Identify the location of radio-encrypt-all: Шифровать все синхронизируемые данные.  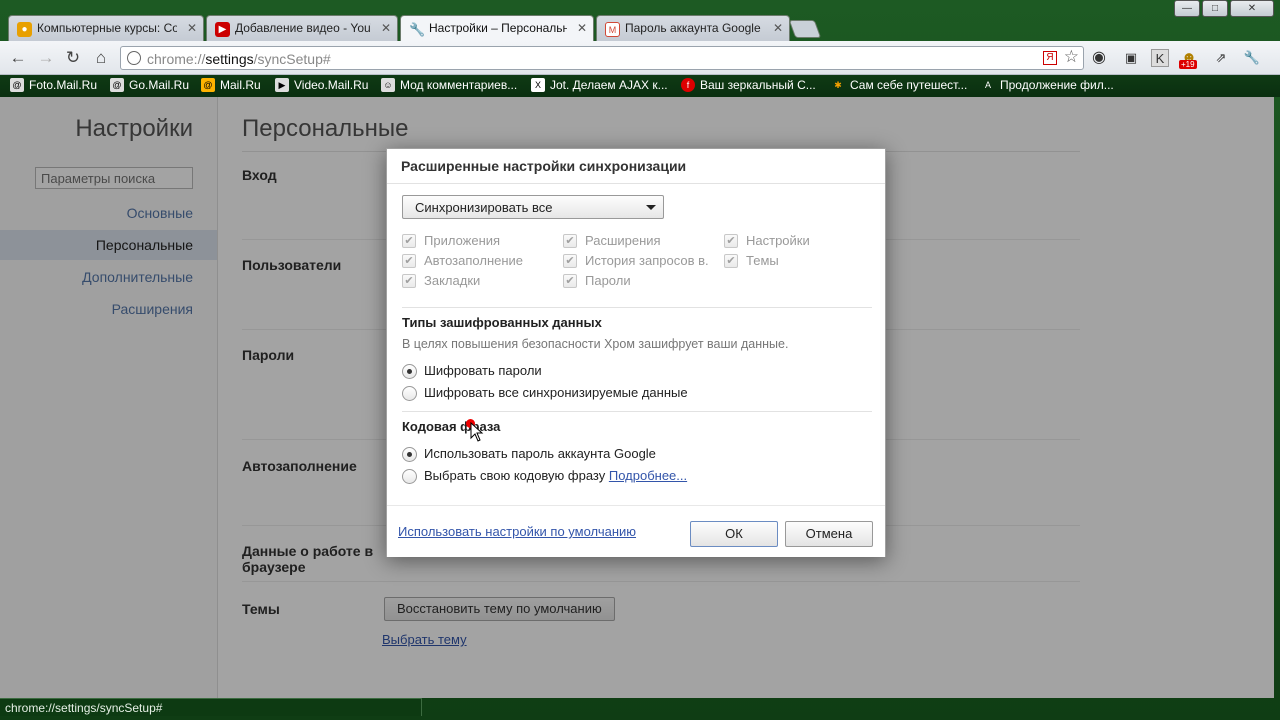
(545, 393).